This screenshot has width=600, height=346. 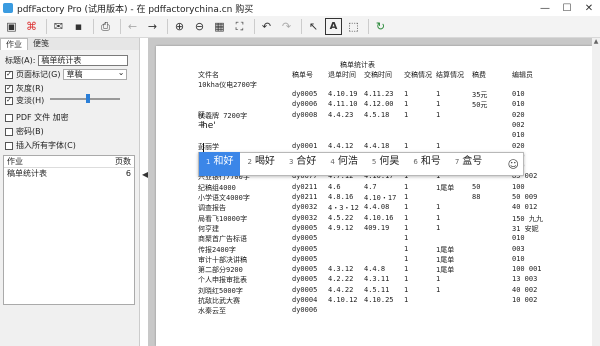 What do you see at coordinates (375, 269) in the screenshot?
I see `table-cell: 4.4.8` at bounding box center [375, 269].